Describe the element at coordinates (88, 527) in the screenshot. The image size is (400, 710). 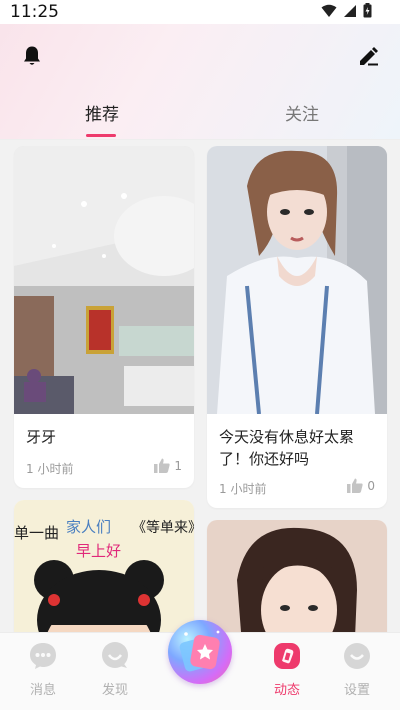
I see `photo-text: 家人们` at that location.